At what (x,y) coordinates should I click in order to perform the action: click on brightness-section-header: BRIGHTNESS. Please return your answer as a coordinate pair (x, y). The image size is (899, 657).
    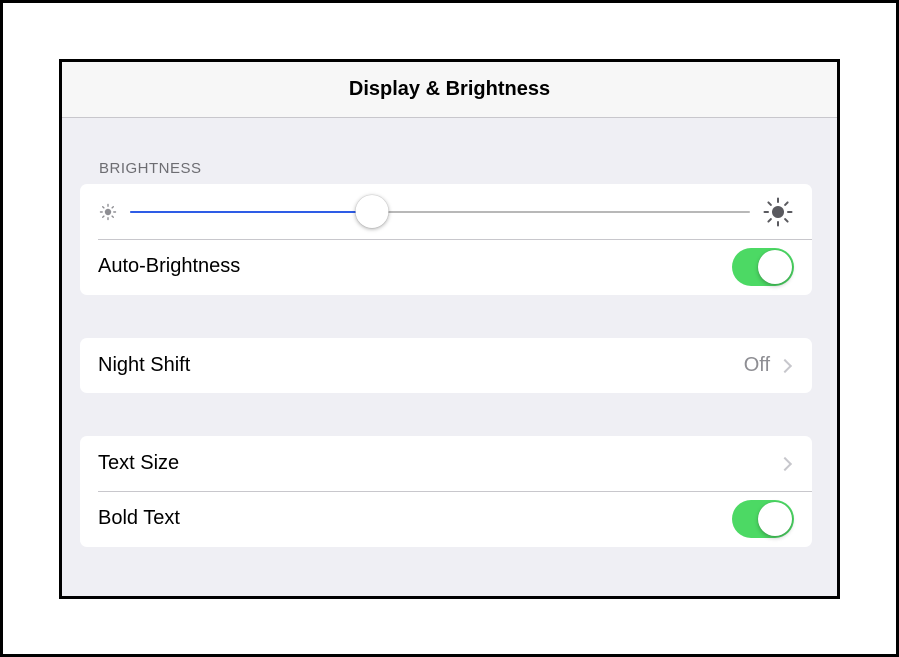
    Looking at the image, I should click on (150, 168).